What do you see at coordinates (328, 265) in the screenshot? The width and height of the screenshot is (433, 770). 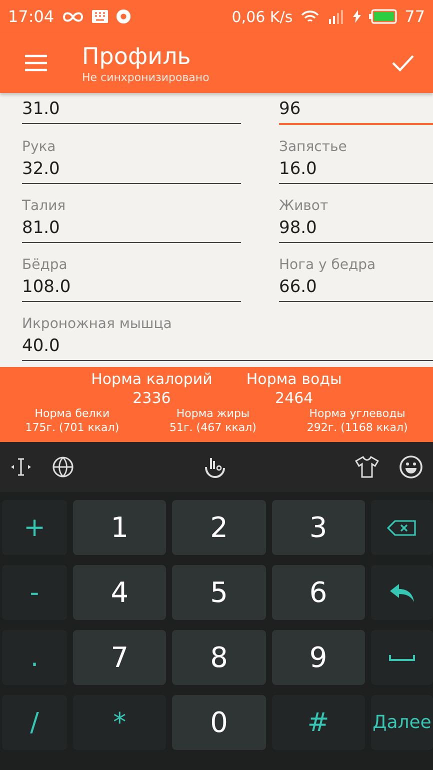 I see `field-label: Нога у бедра` at bounding box center [328, 265].